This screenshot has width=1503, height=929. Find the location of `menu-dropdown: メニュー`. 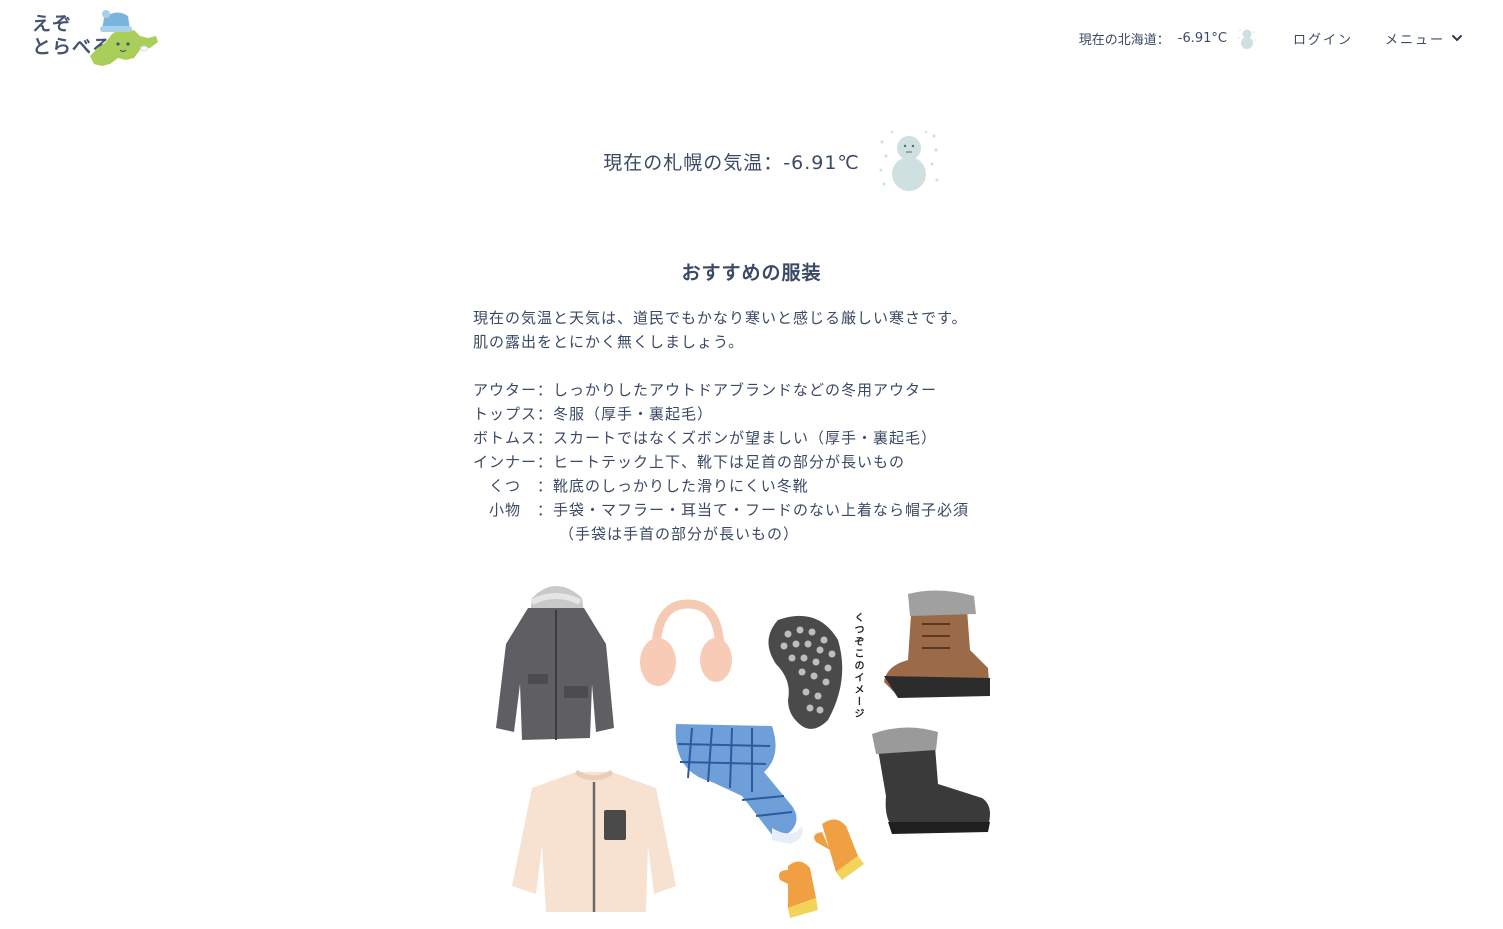

menu-dropdown: メニュー is located at coordinates (1424, 38).